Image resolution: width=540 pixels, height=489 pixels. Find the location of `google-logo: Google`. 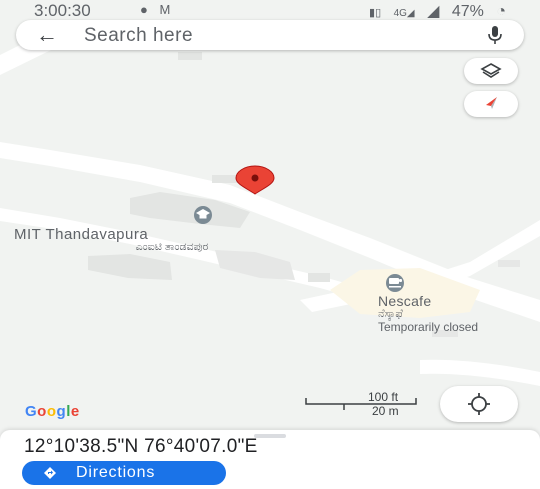

google-logo: Google is located at coordinates (52, 411).